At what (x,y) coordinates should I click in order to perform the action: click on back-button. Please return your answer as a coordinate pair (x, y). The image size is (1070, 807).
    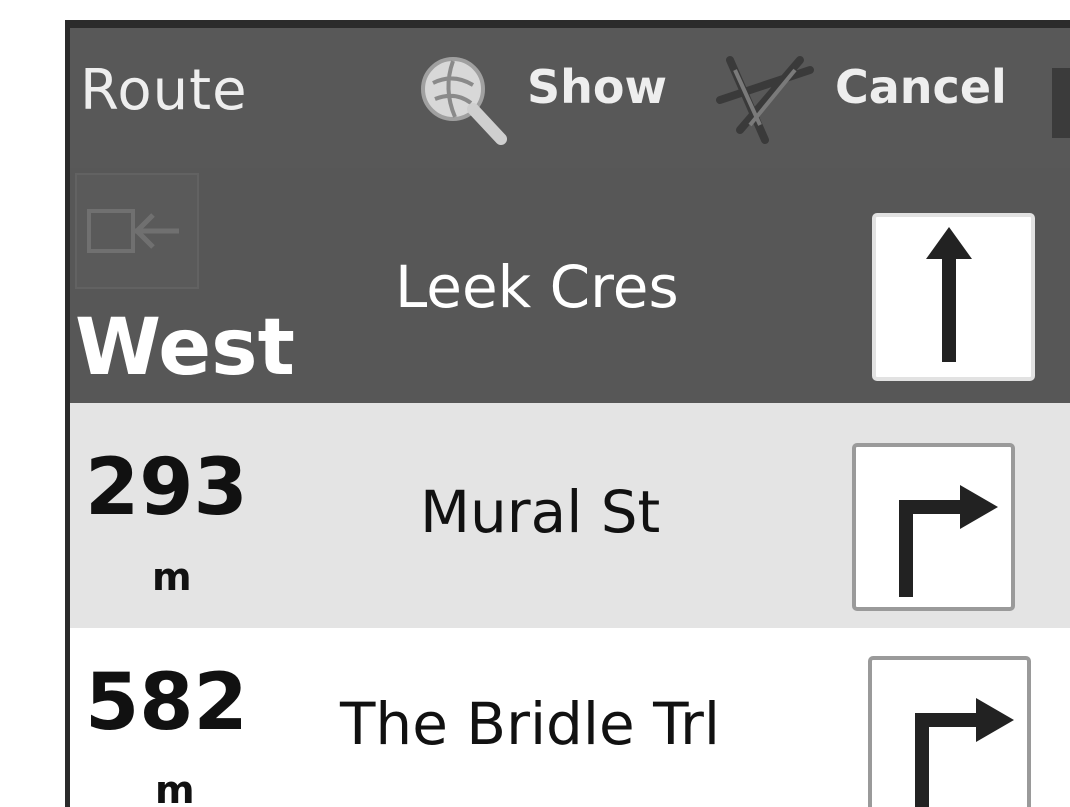
    Looking at the image, I should click on (137, 231).